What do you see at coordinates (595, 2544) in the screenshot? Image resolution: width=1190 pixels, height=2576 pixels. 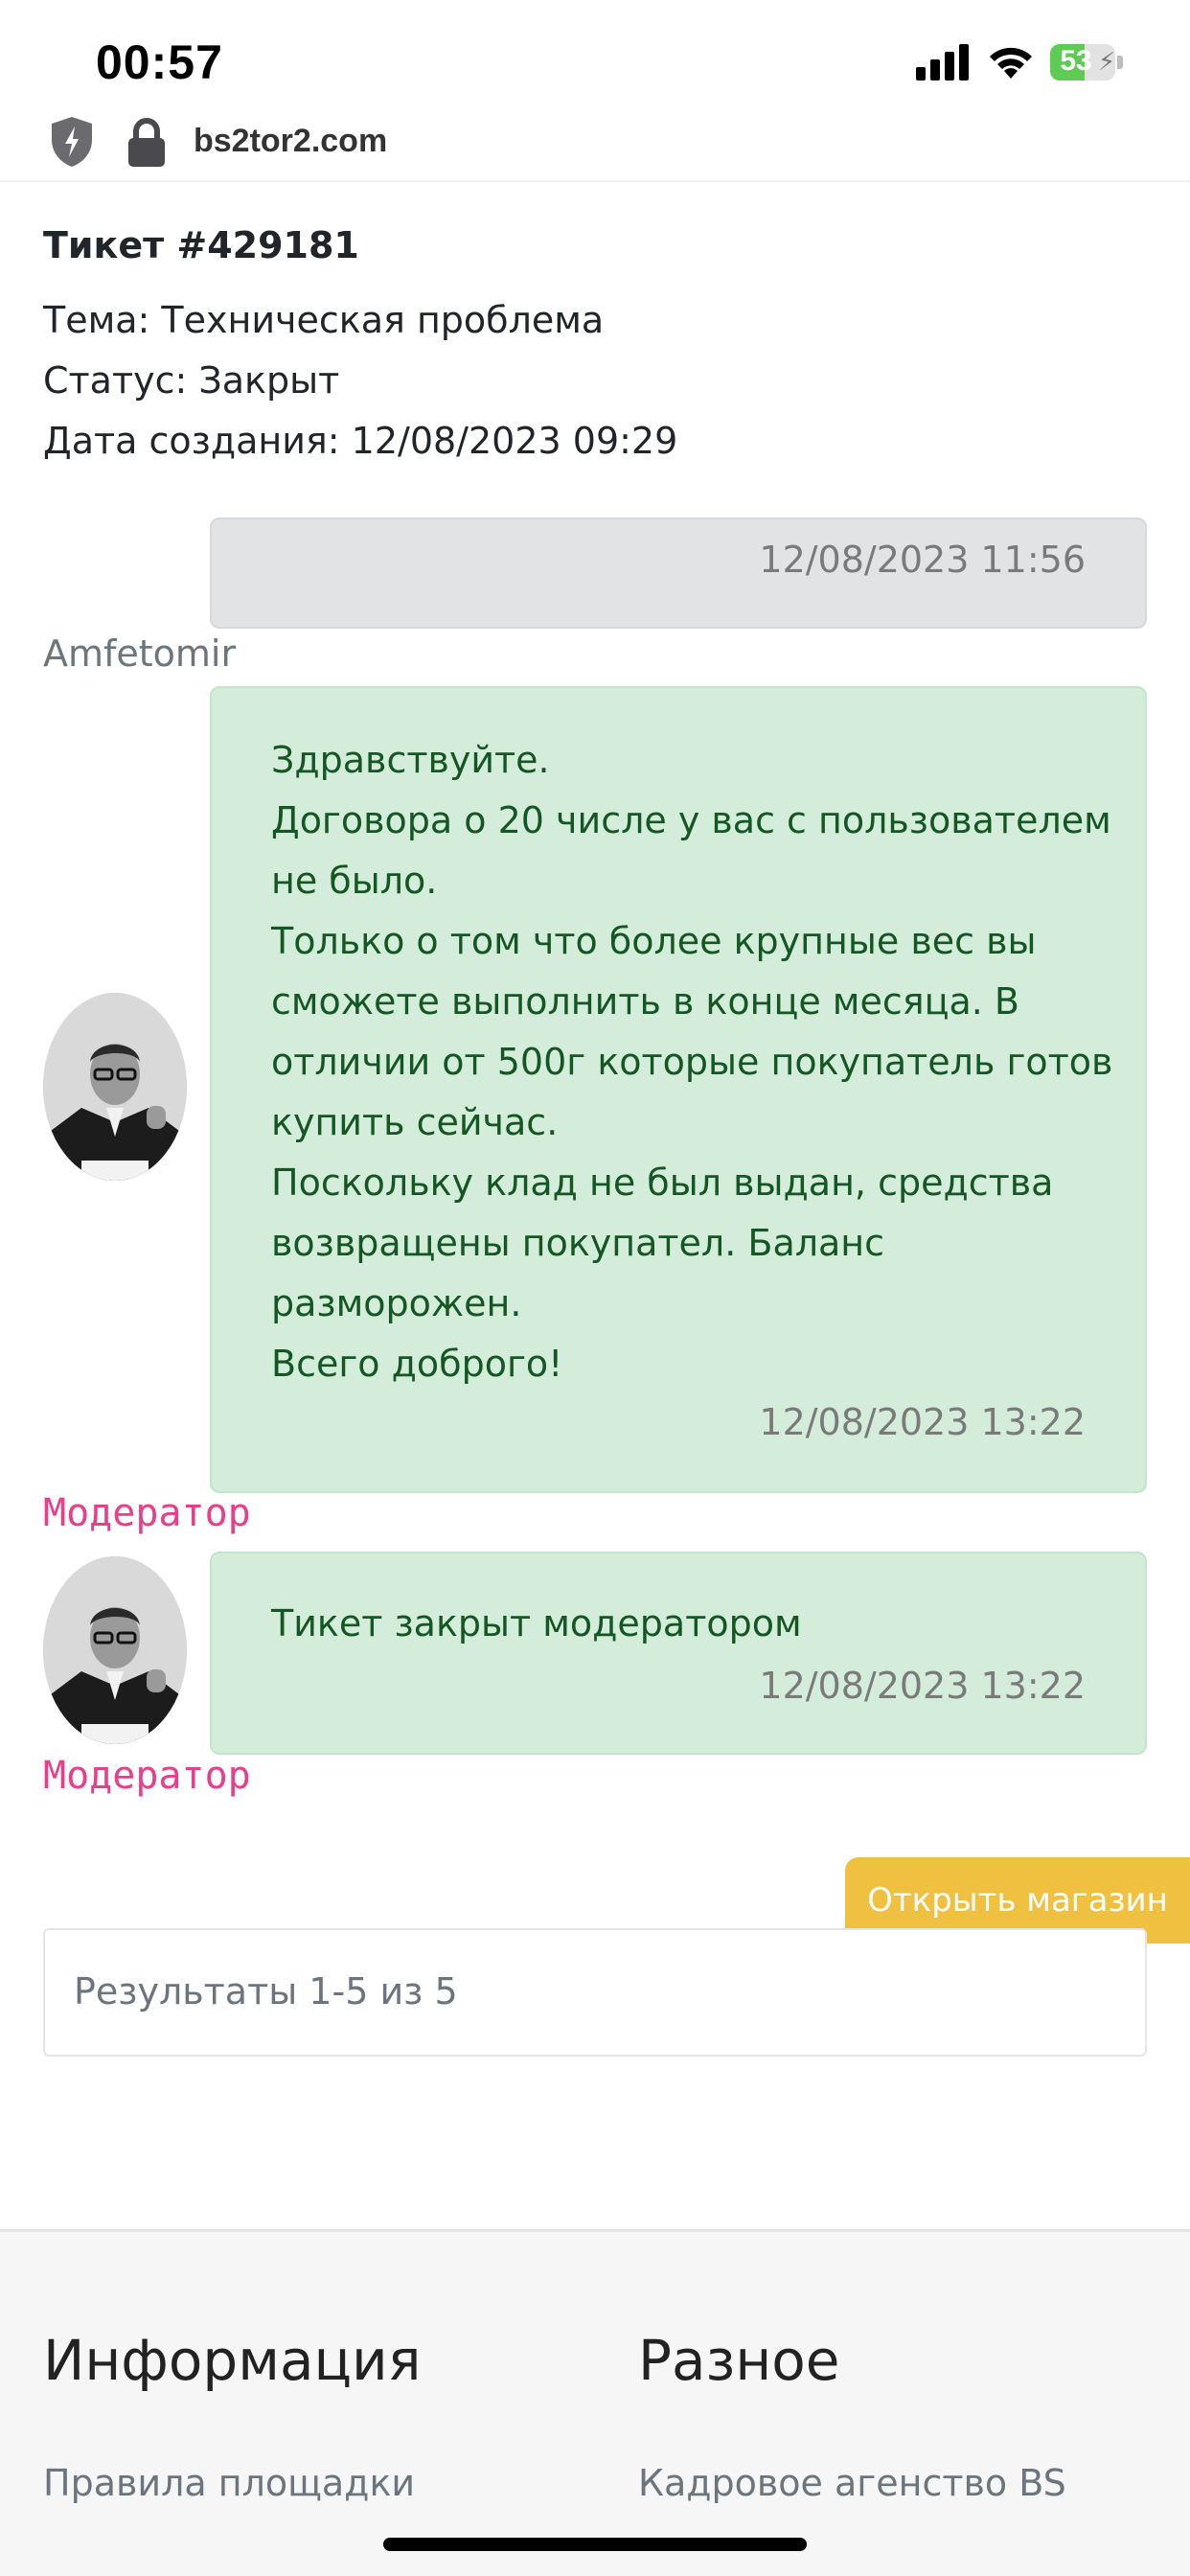 I see `home-indicator` at bounding box center [595, 2544].